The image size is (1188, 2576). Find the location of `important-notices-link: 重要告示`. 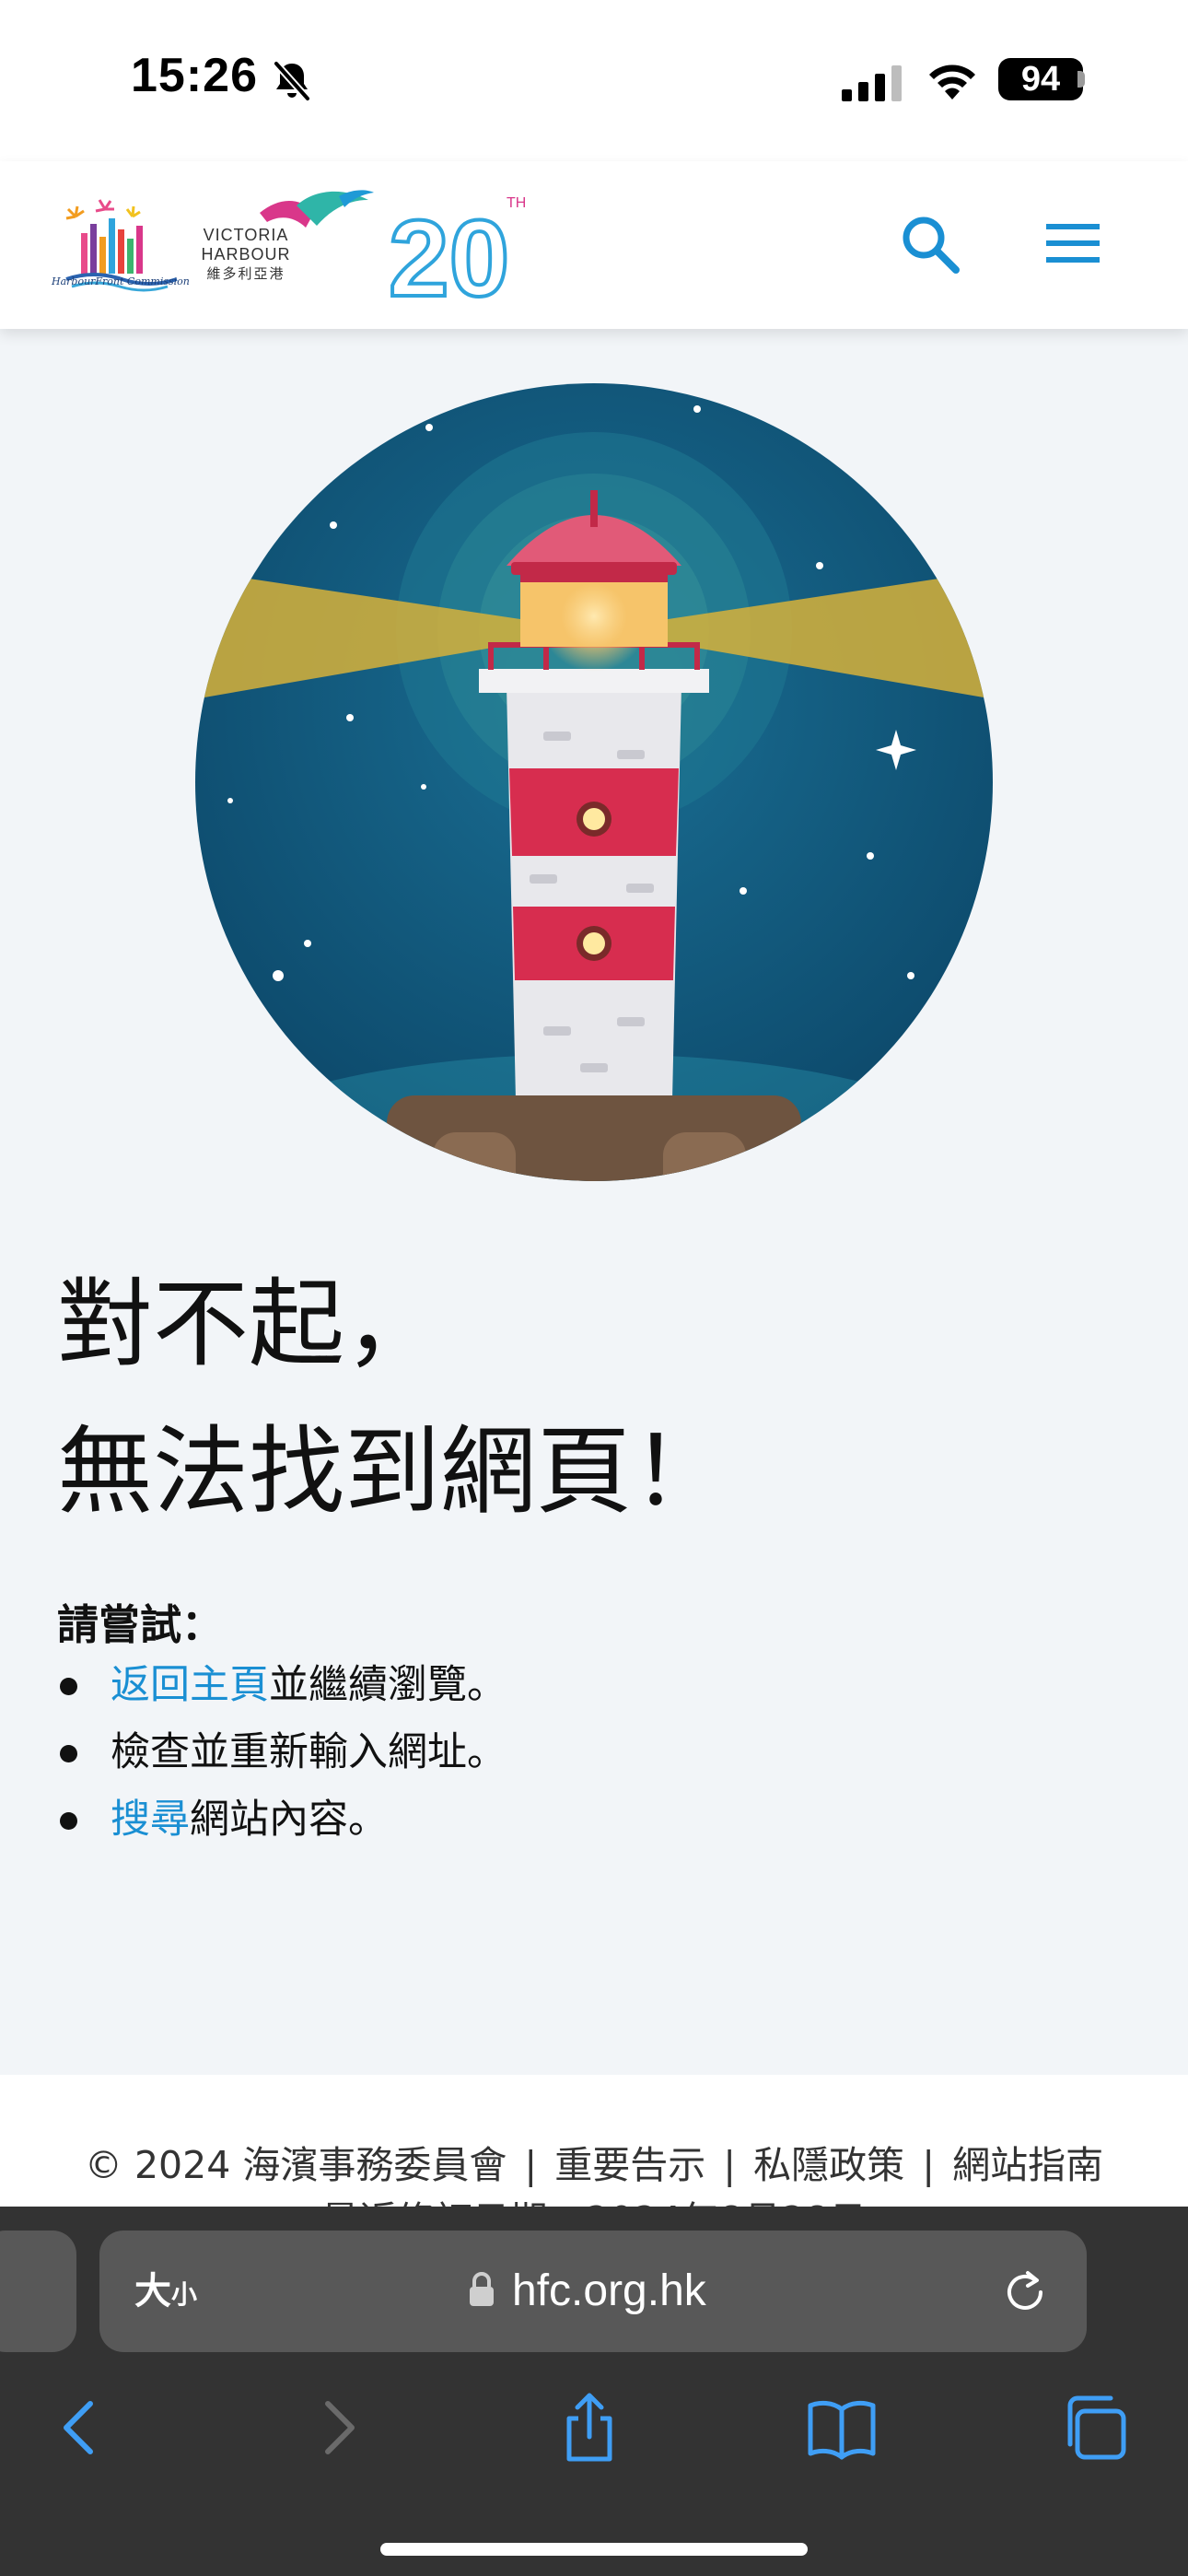

important-notices-link: 重要告示 is located at coordinates (629, 2165).